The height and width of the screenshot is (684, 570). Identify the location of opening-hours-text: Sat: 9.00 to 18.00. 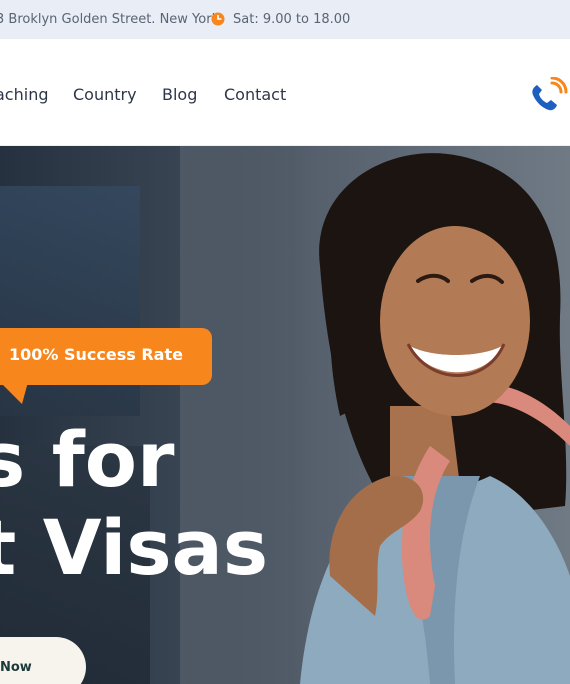
(292, 19).